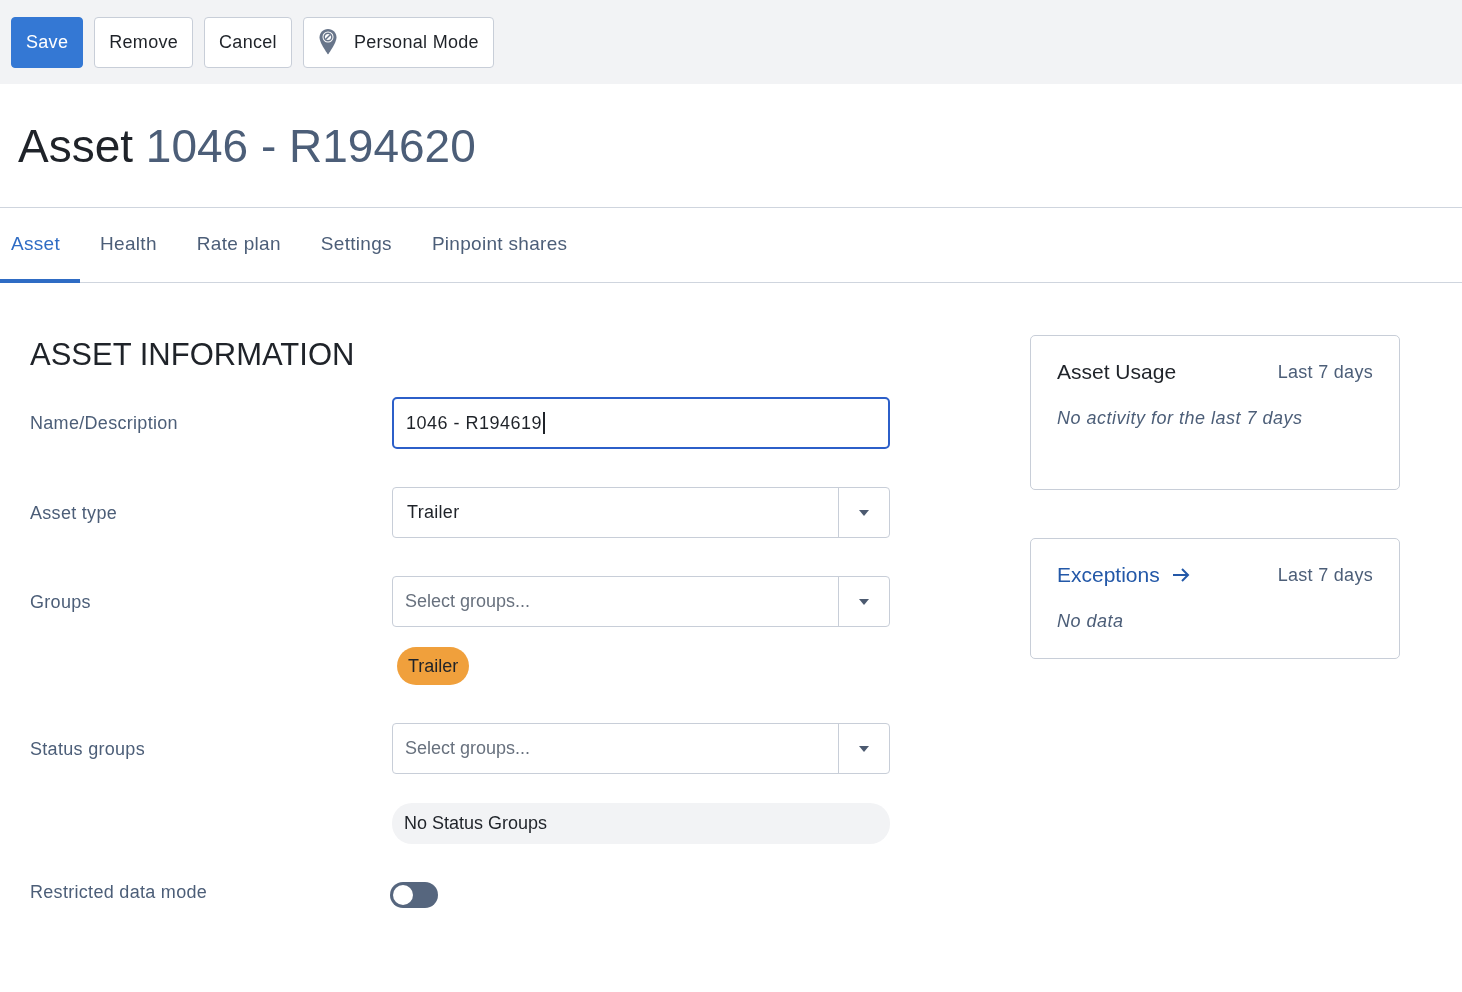  What do you see at coordinates (641, 823) in the screenshot?
I see `empty-groups-note: No Status Groups` at bounding box center [641, 823].